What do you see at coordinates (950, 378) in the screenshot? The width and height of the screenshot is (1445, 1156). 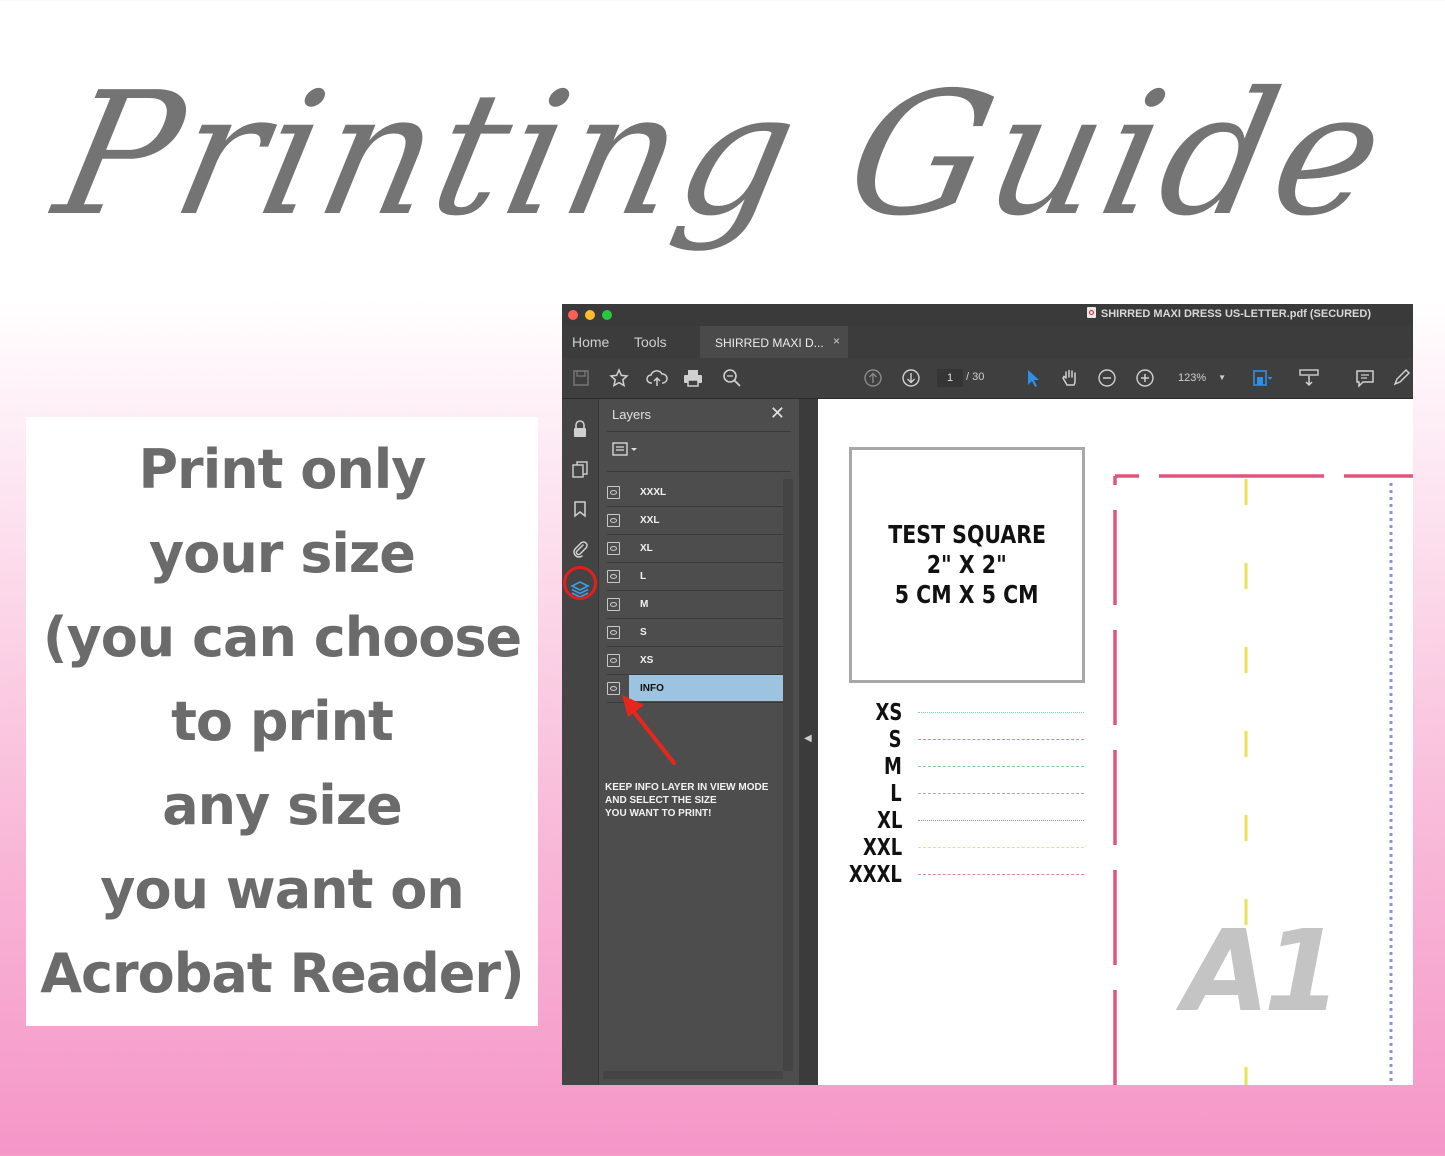 I see `page-number-input: 1` at bounding box center [950, 378].